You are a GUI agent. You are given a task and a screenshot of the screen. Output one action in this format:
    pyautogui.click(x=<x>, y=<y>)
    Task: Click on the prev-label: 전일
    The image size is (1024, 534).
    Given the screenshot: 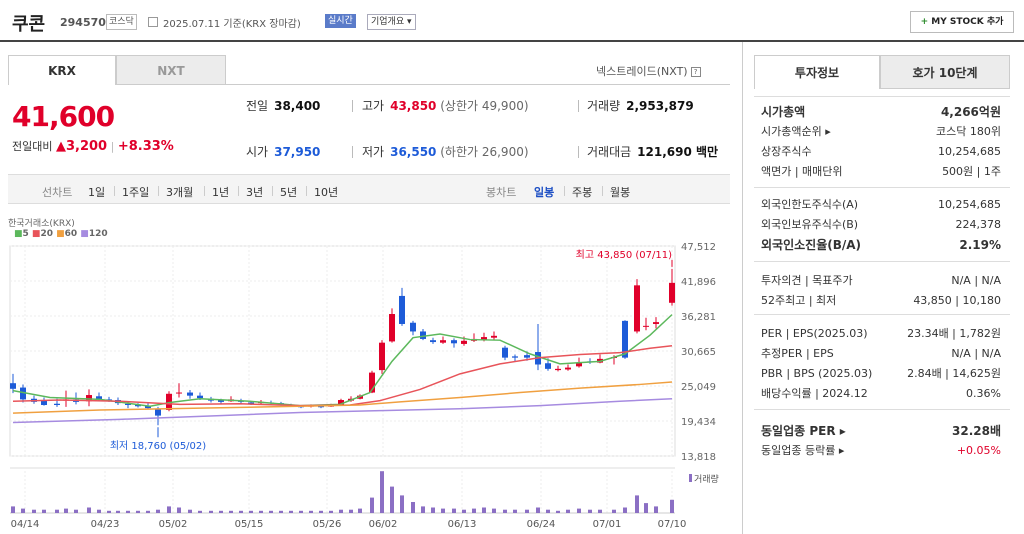 What is the action you would take?
    pyautogui.click(x=257, y=106)
    